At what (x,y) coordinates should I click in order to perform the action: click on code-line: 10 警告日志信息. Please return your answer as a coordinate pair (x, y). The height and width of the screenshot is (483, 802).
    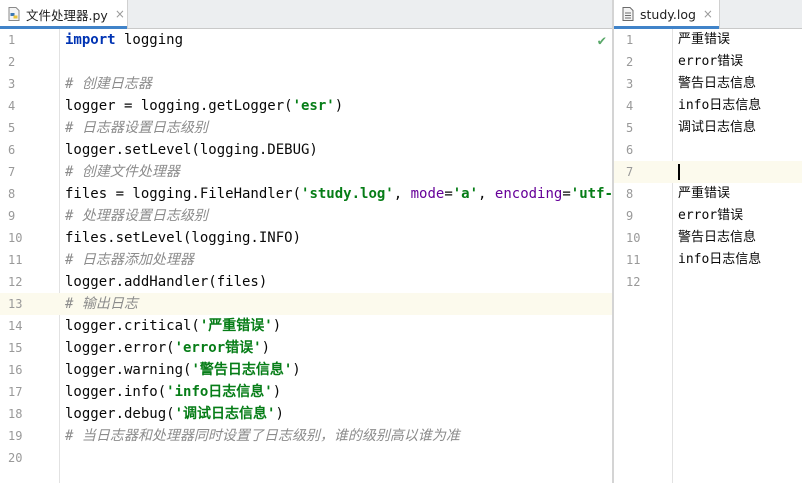
    Looking at the image, I should click on (708, 238).